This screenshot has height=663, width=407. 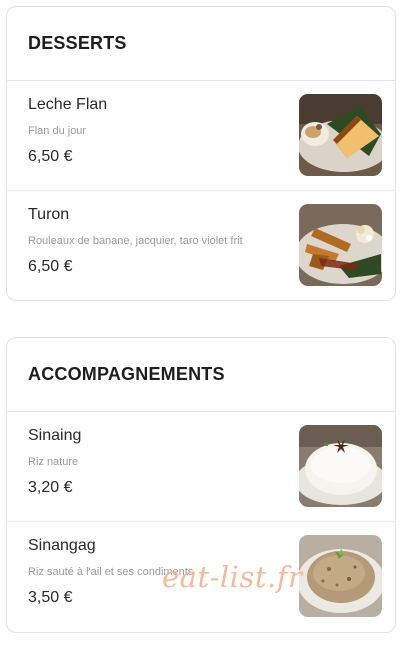 I want to click on item-description: Riz sauté à l'ail et ses condiments, so click(x=111, y=572).